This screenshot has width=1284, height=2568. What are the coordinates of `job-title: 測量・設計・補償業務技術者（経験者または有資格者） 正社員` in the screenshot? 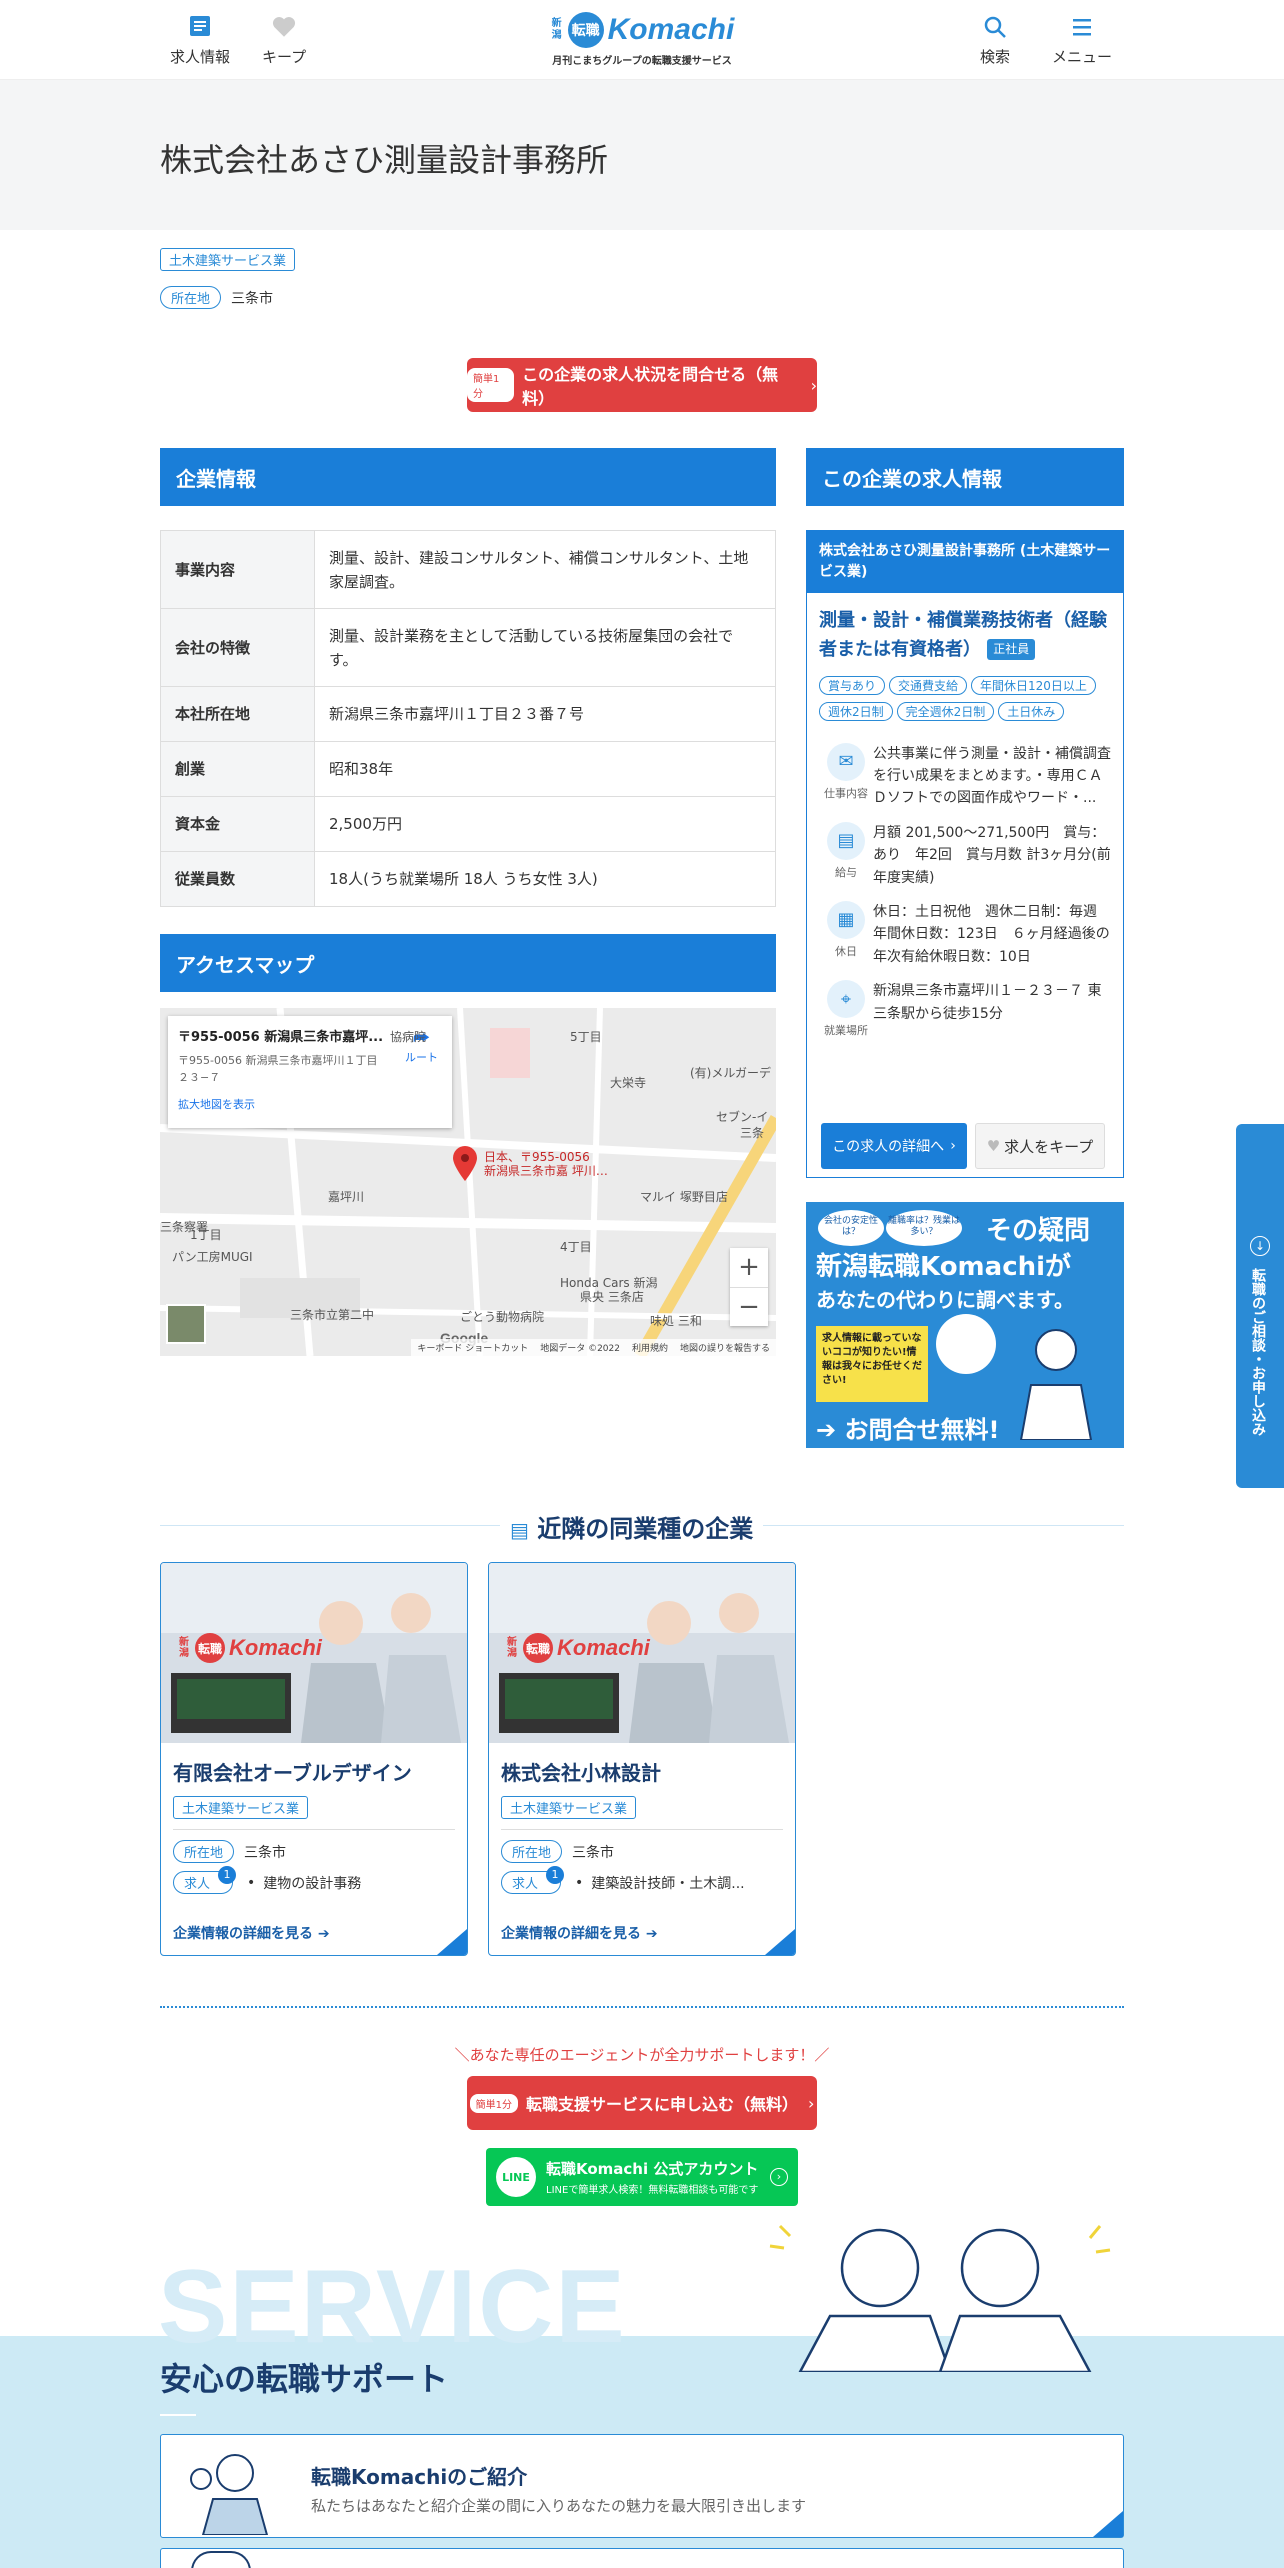 It's located at (965, 632).